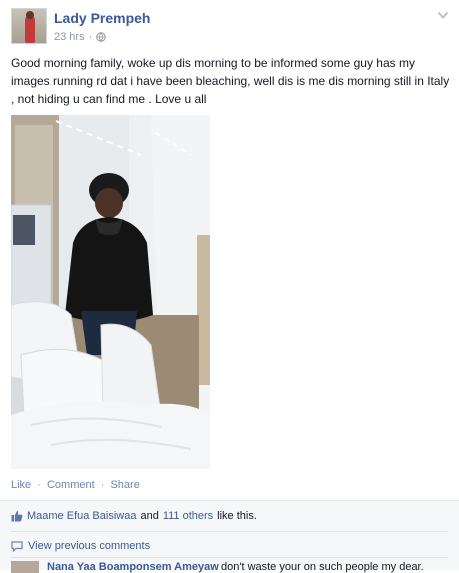  What do you see at coordinates (89, 546) in the screenshot?
I see `view-previous-comments-link: View previous comments` at bounding box center [89, 546].